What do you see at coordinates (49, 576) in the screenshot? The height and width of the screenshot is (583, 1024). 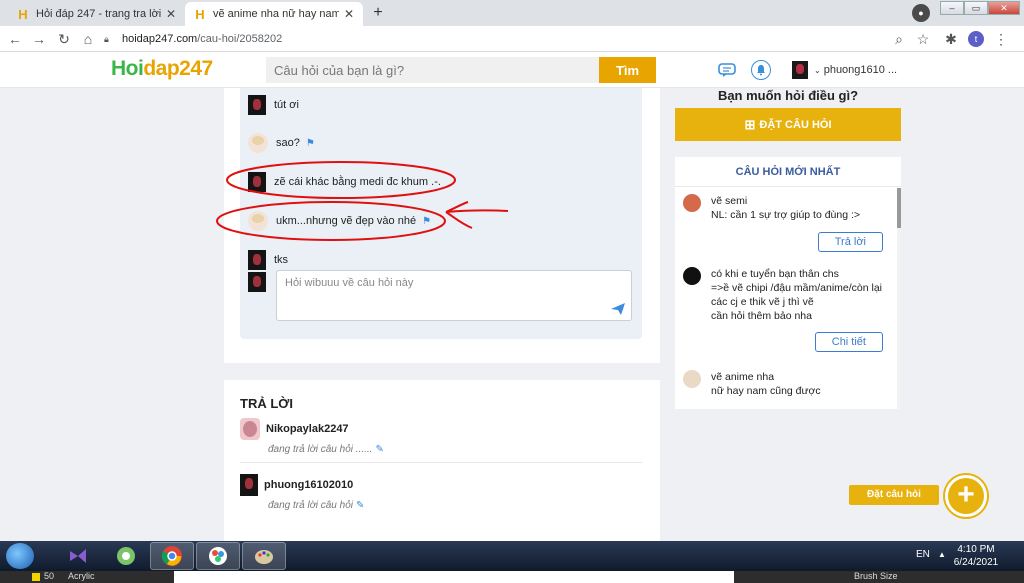 I see `zoom-value: 50` at bounding box center [49, 576].